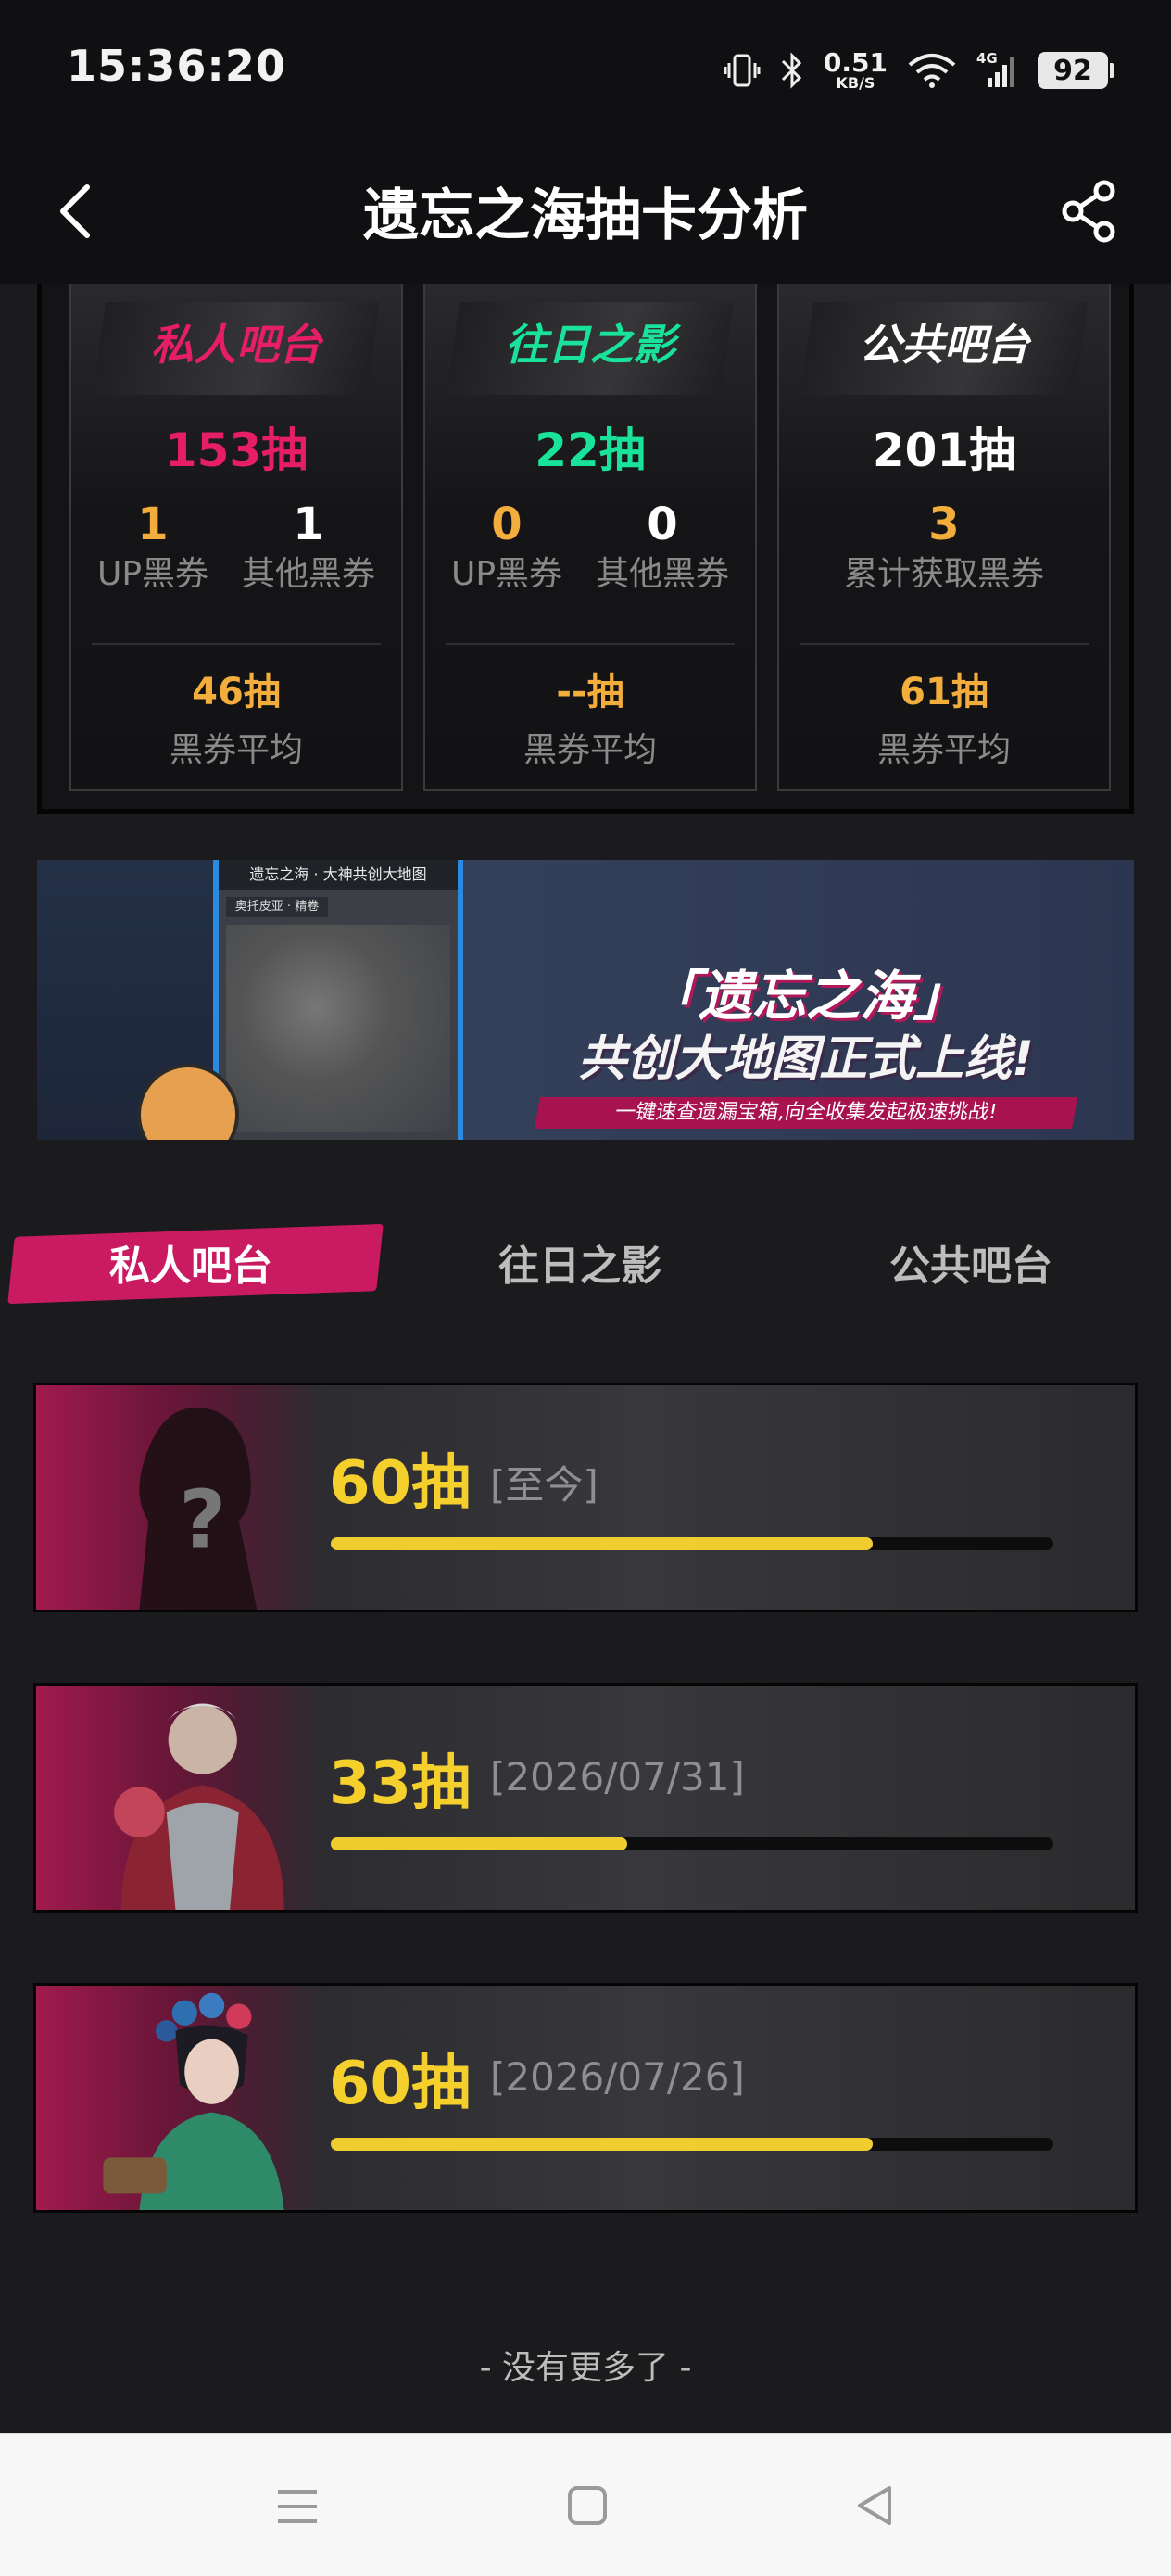 This screenshot has width=1171, height=2576. I want to click on summary-card-private: 私人吧台 153抽 1 UP黑券 1 其他黑券 46抽 黑券平均, so click(236, 537).